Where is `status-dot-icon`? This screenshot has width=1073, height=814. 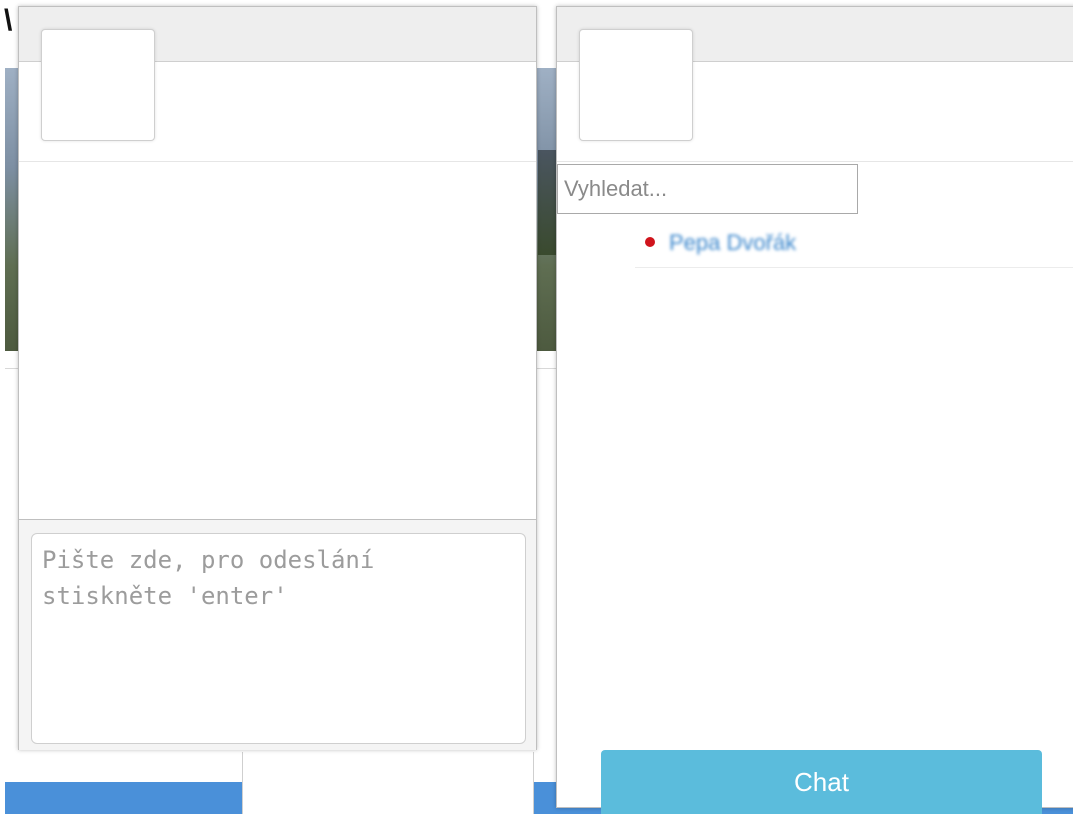 status-dot-icon is located at coordinates (650, 242).